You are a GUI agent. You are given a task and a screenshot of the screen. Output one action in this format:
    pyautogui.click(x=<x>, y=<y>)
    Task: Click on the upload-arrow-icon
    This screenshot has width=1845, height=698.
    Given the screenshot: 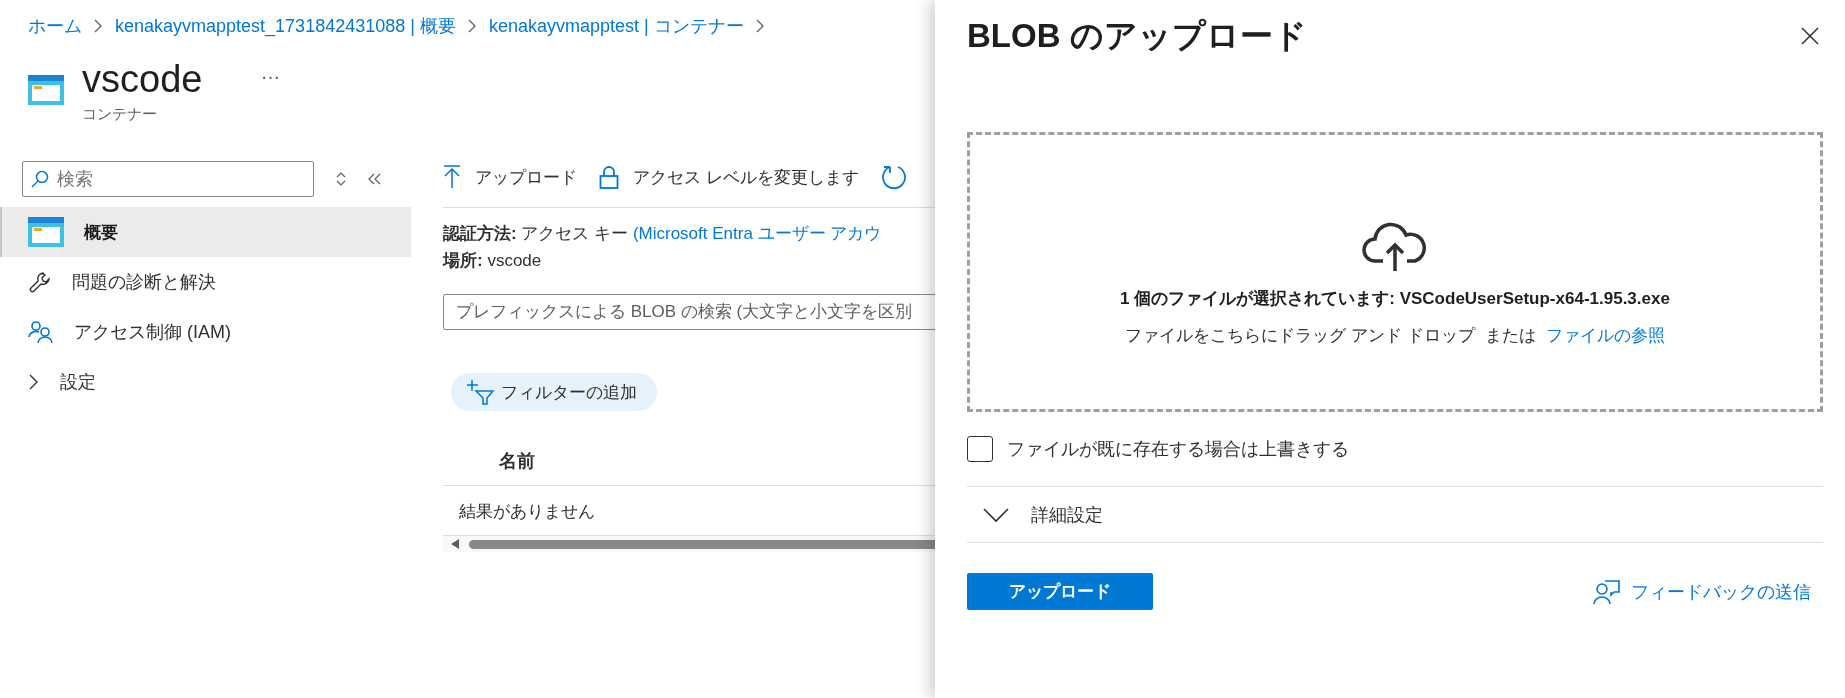 What is the action you would take?
    pyautogui.click(x=452, y=177)
    